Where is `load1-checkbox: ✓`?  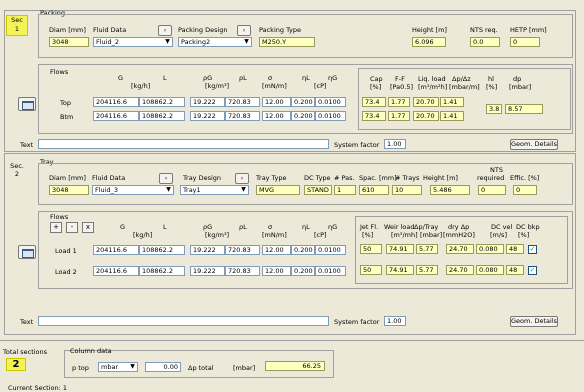
load1-checkbox: ✓ is located at coordinates (532, 249).